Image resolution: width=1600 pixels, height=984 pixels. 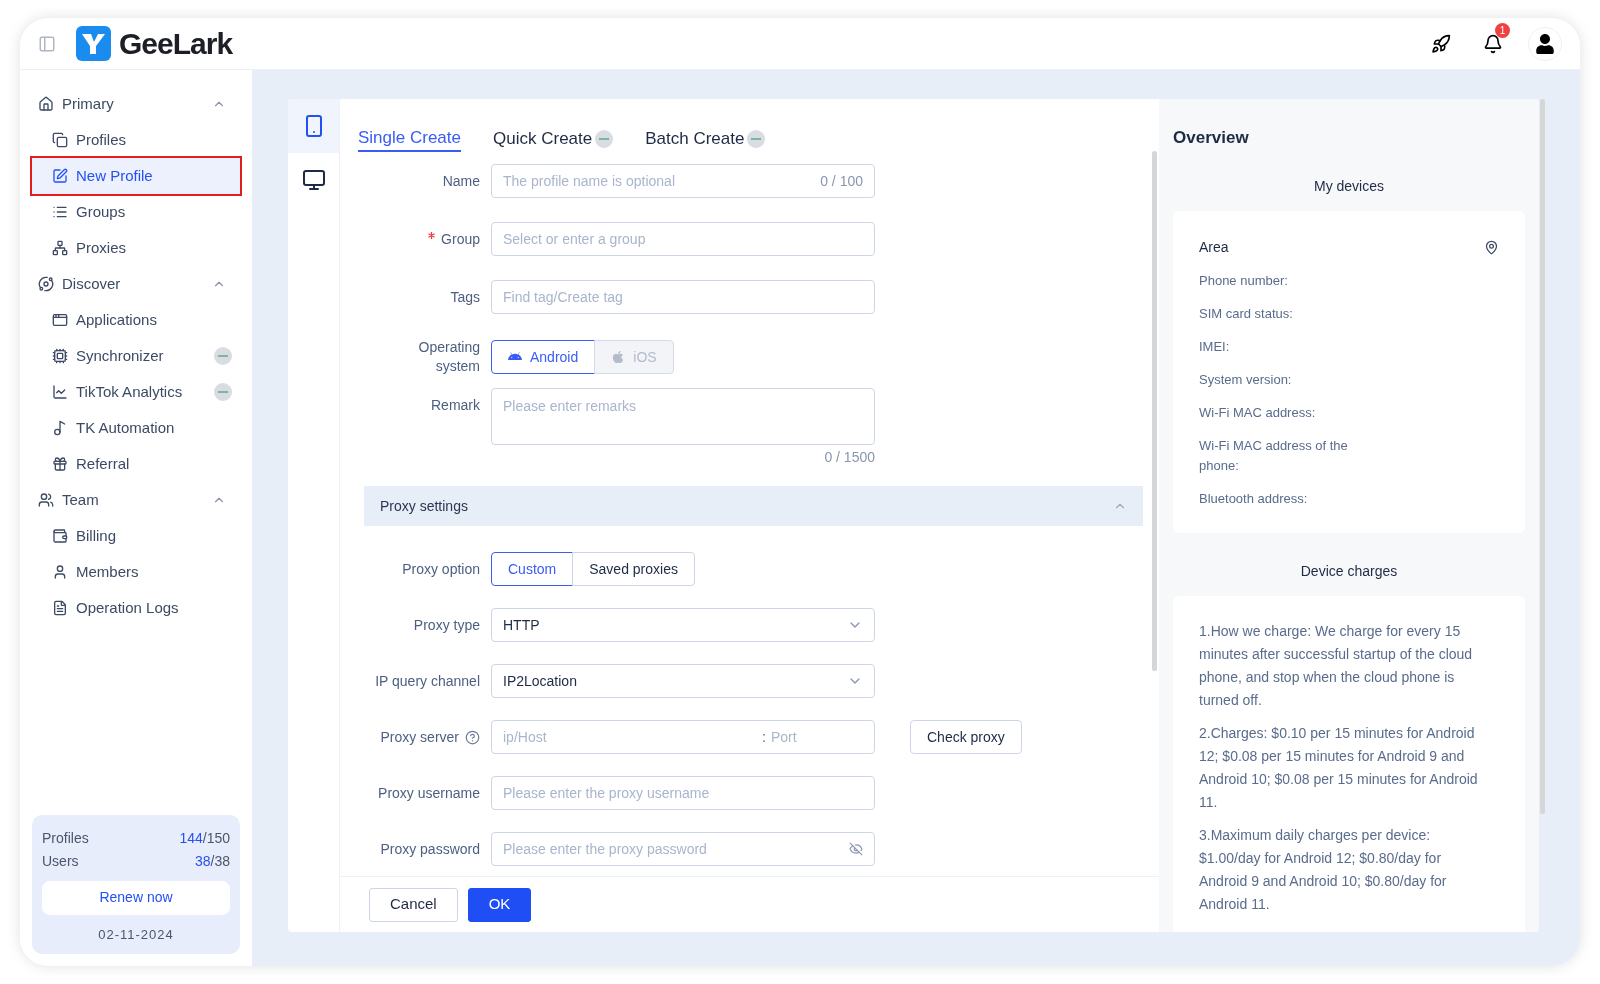 What do you see at coordinates (441, 569) in the screenshot?
I see `field-label: Proxy option` at bounding box center [441, 569].